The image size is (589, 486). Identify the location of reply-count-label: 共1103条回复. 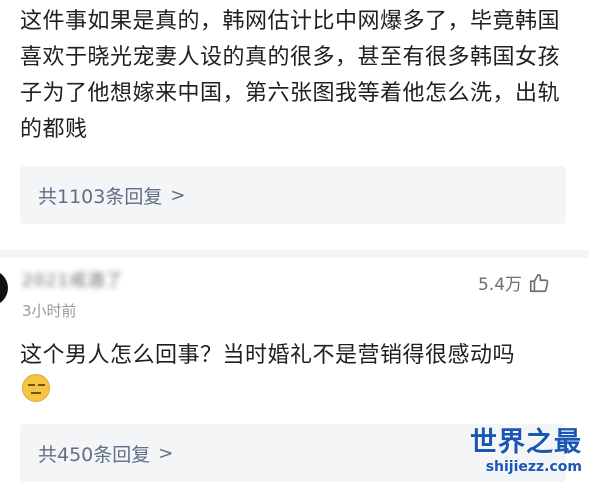
(100, 196).